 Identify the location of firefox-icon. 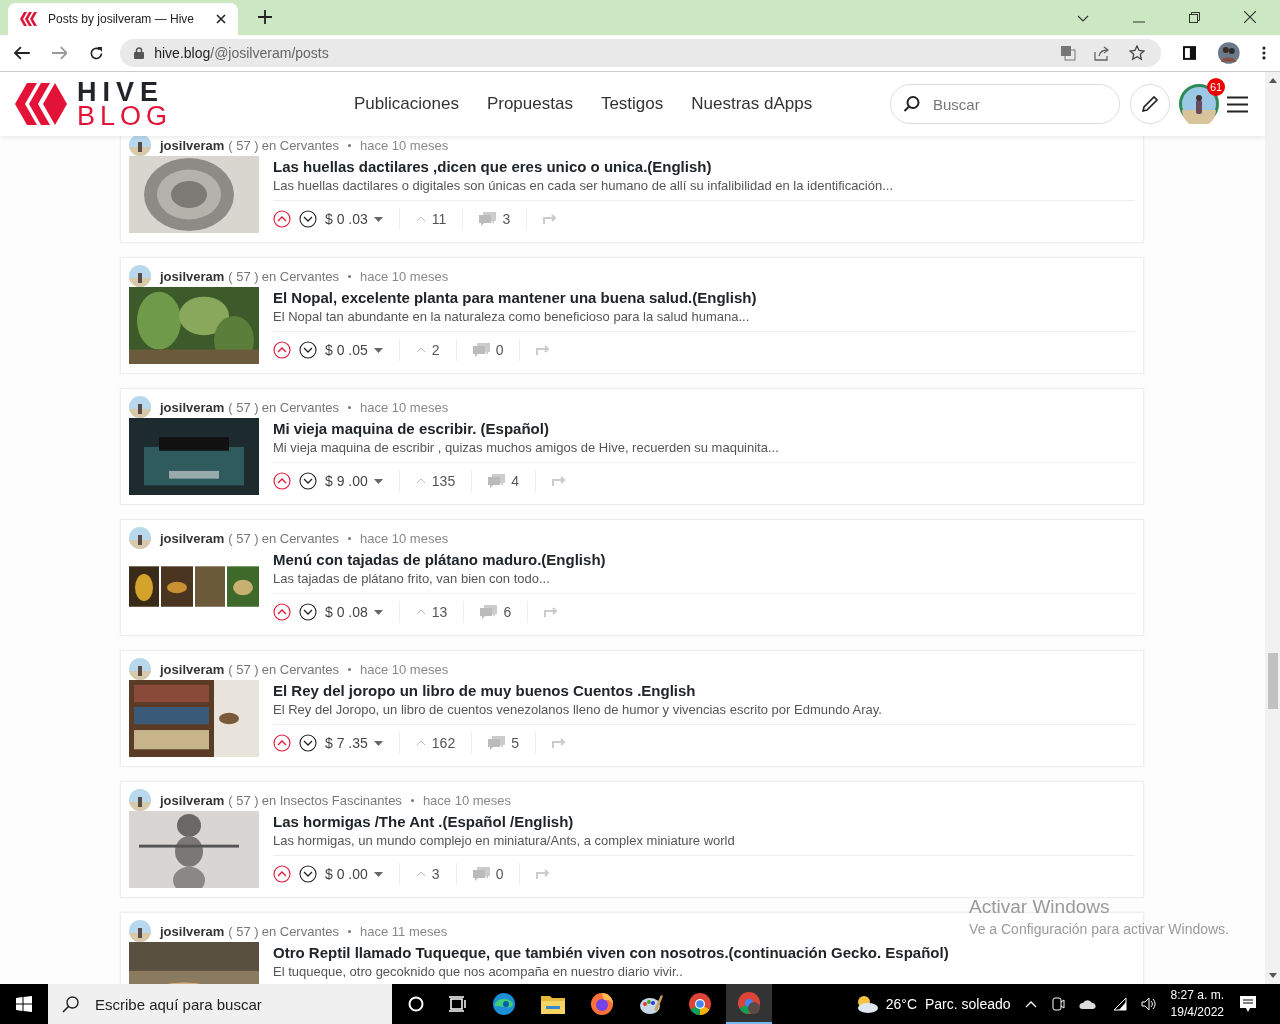
(602, 1004).